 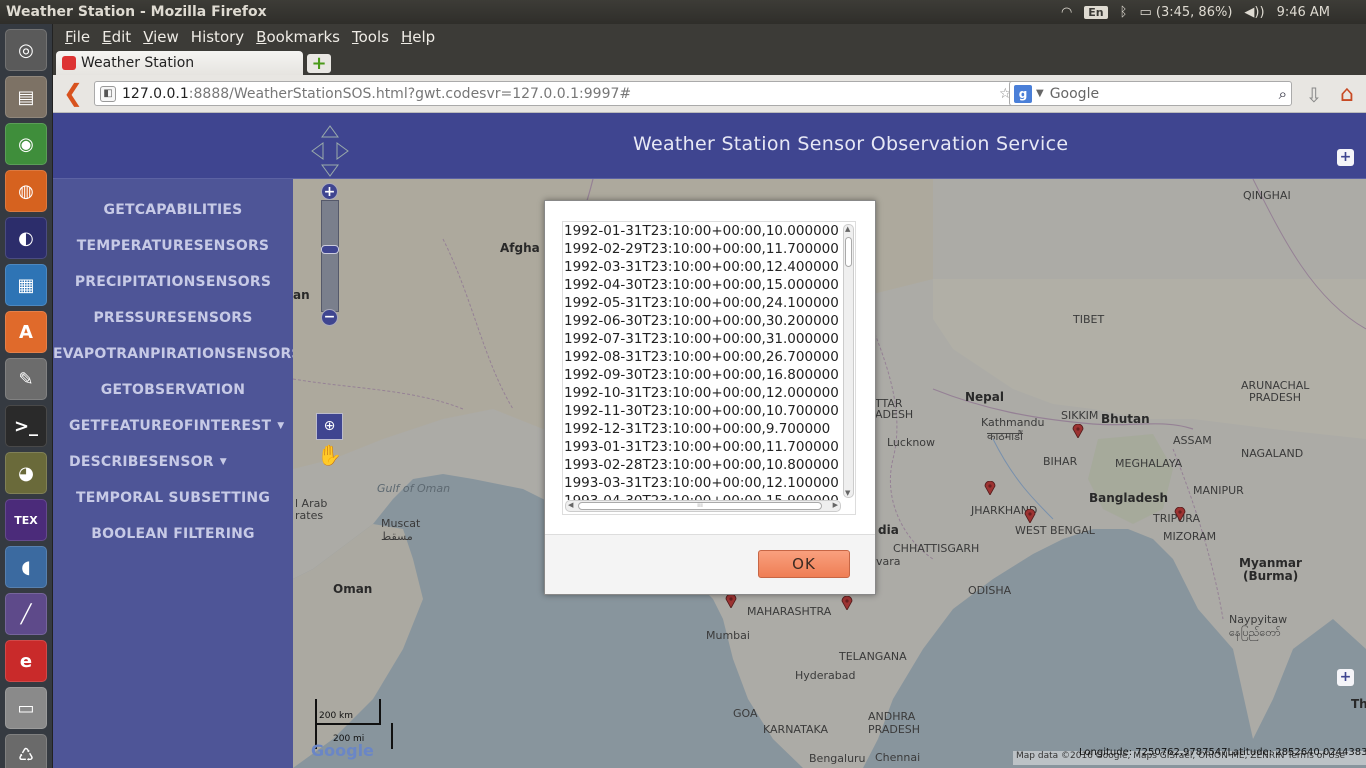 I want to click on sidebar-item-precipitationsensors: PRECIPITATIONSENSORS, so click(x=173, y=282).